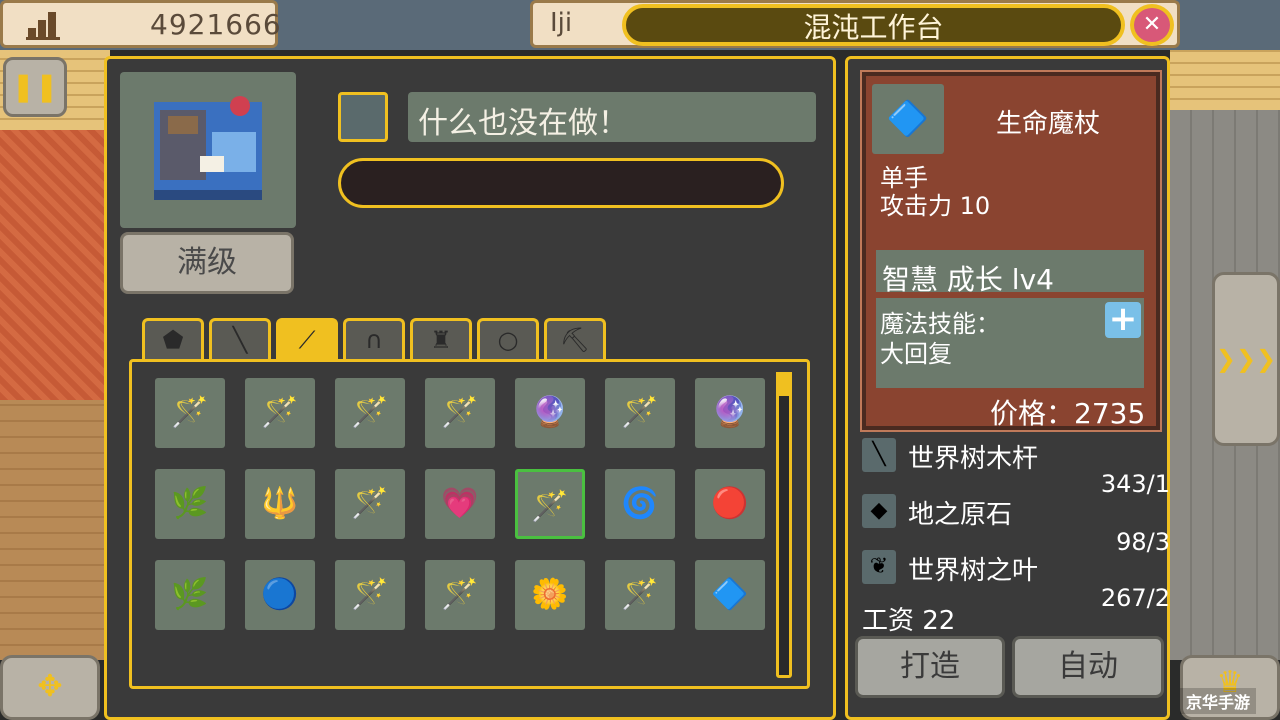 The height and width of the screenshot is (720, 1280). Describe the element at coordinates (730, 595) in the screenshot. I see `item-slot: 🔷` at that location.